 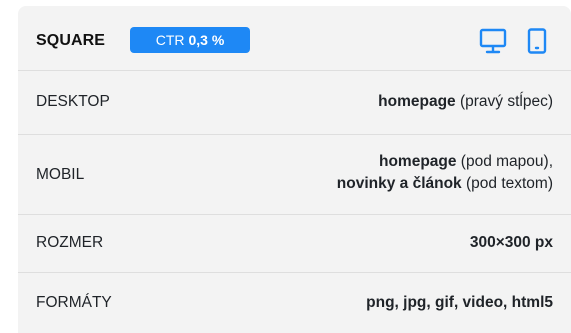 What do you see at coordinates (493, 43) in the screenshot?
I see `desktop-icon` at bounding box center [493, 43].